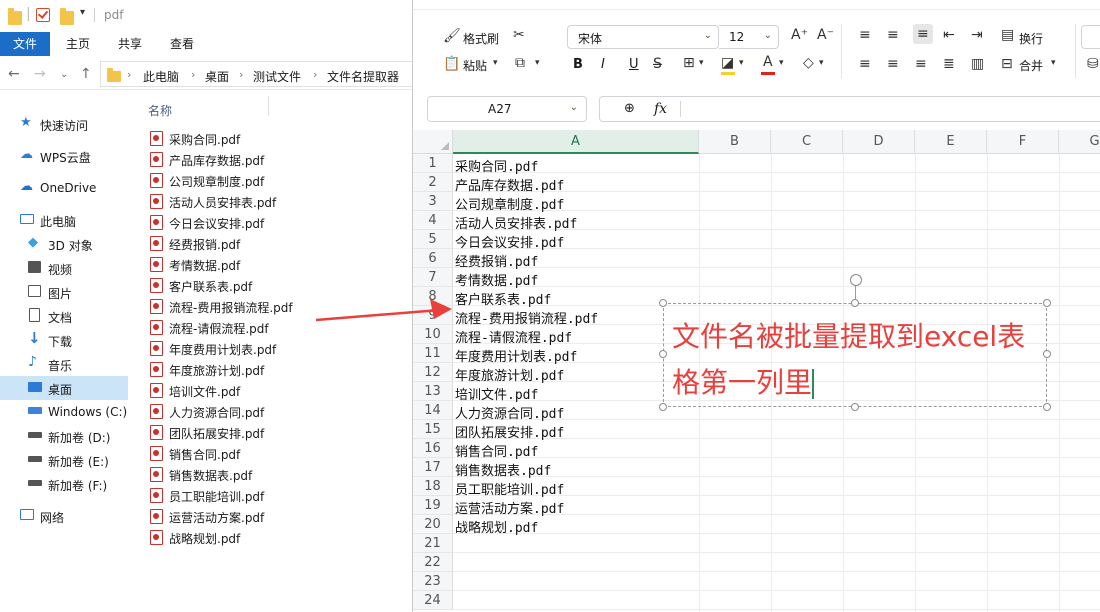 The height and width of the screenshot is (612, 1100). I want to click on formula-input: ⊕ fx, so click(849, 109).